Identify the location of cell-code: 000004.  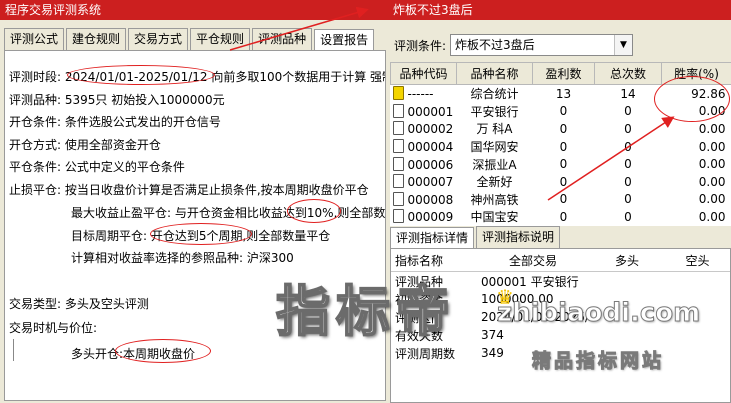
(430, 147).